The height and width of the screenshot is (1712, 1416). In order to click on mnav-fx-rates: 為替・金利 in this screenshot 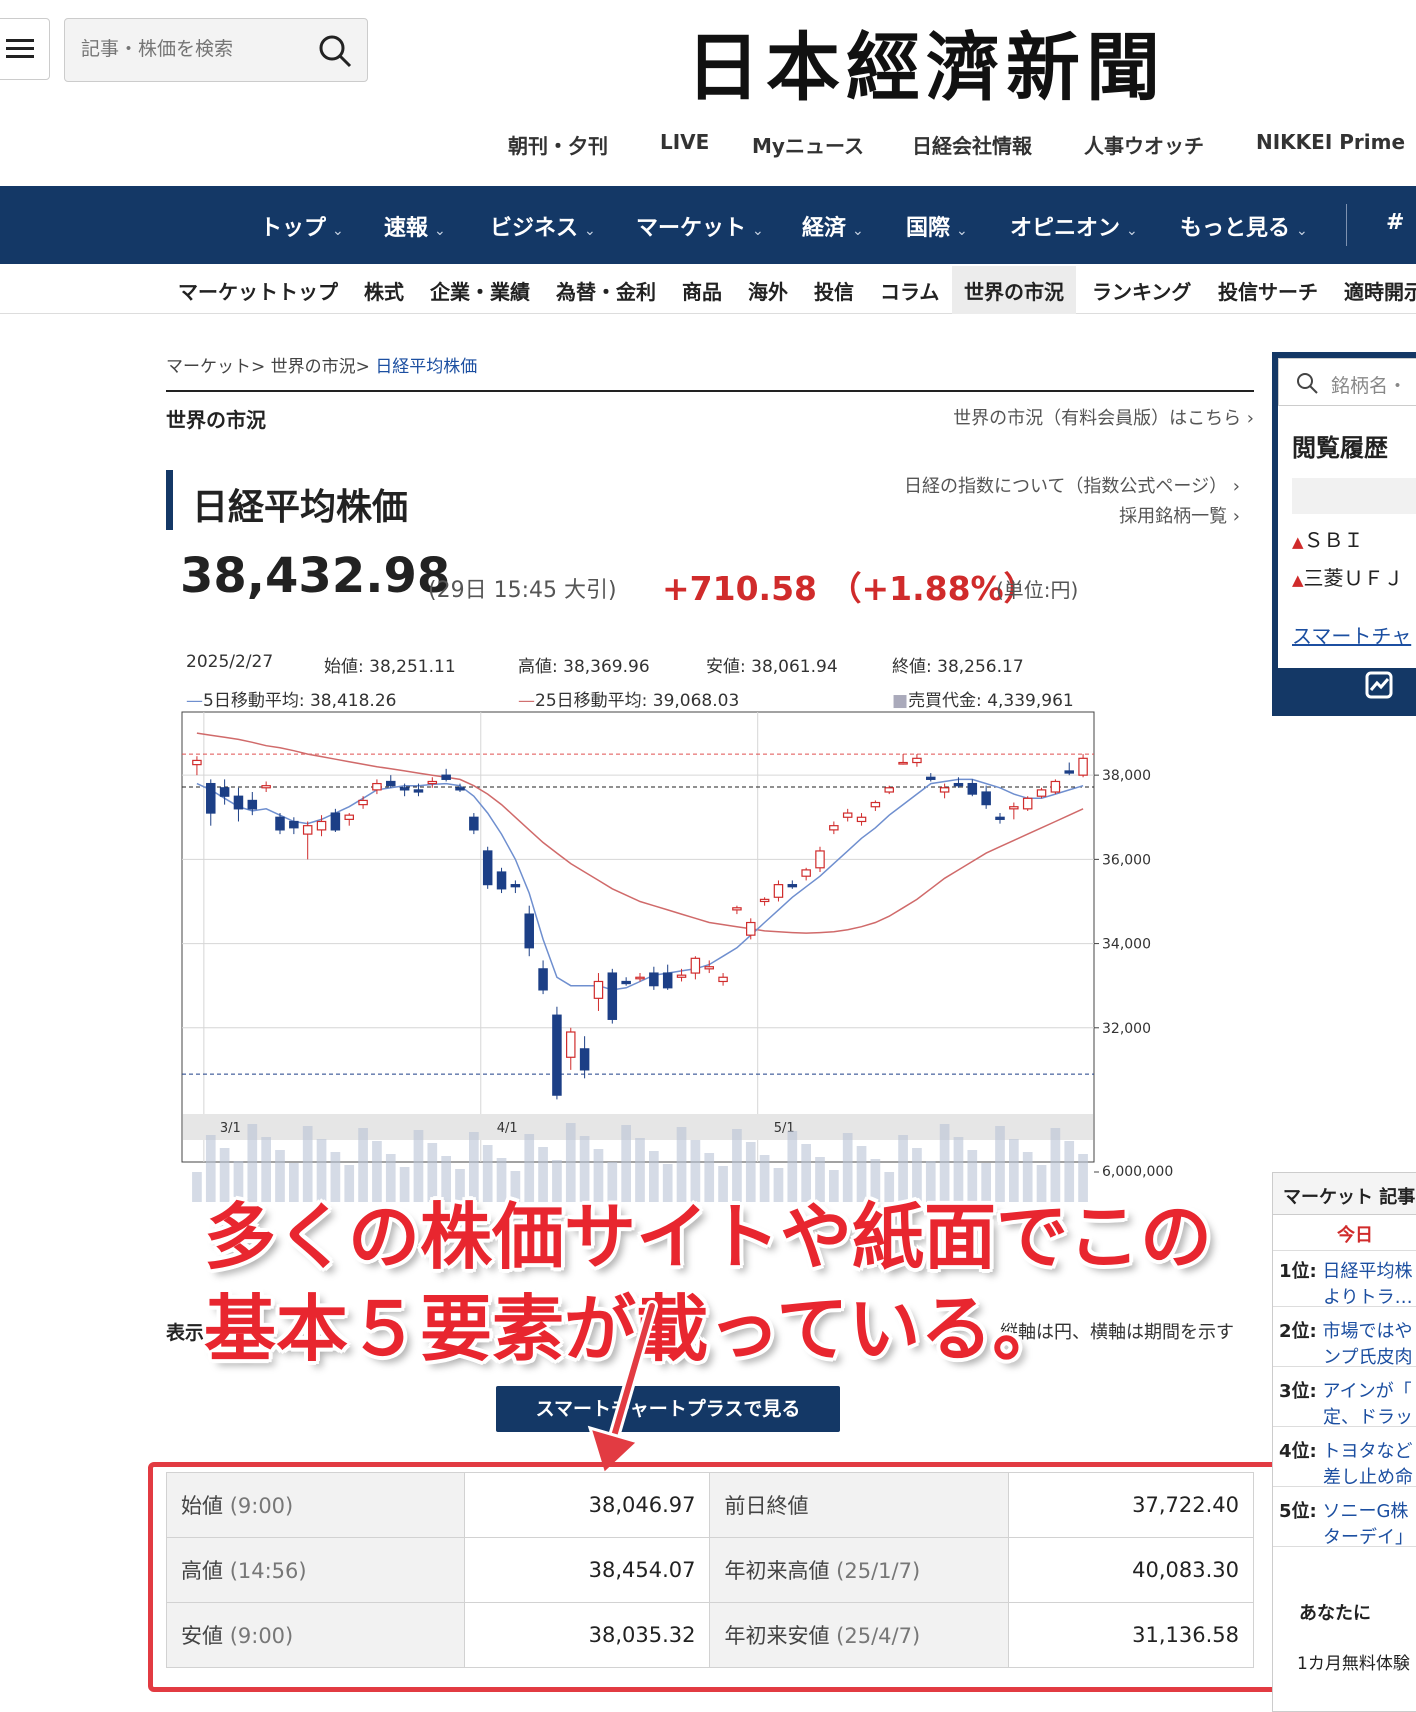, I will do `click(606, 290)`.